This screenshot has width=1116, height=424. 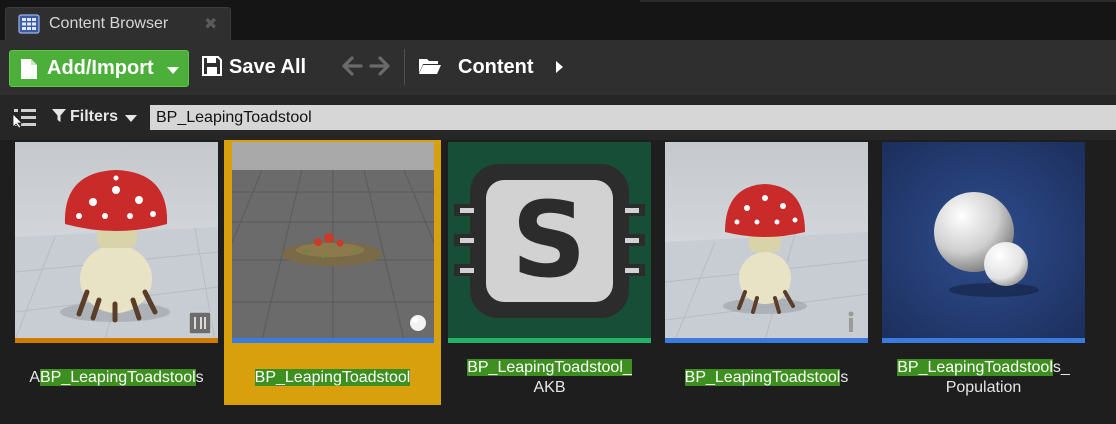 I want to click on asset-thumbnail: S, so click(x=549, y=241).